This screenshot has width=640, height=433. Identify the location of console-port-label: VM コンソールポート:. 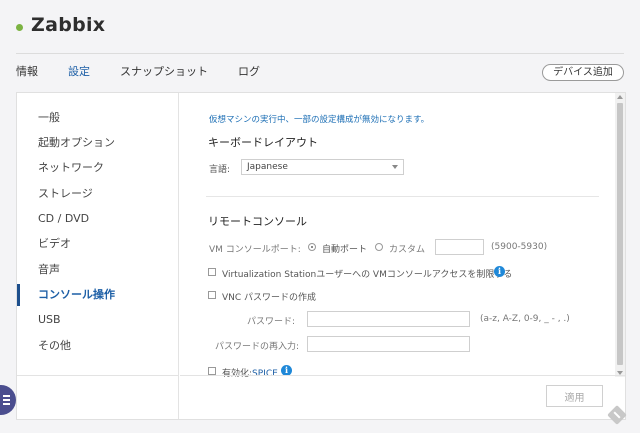
(255, 250).